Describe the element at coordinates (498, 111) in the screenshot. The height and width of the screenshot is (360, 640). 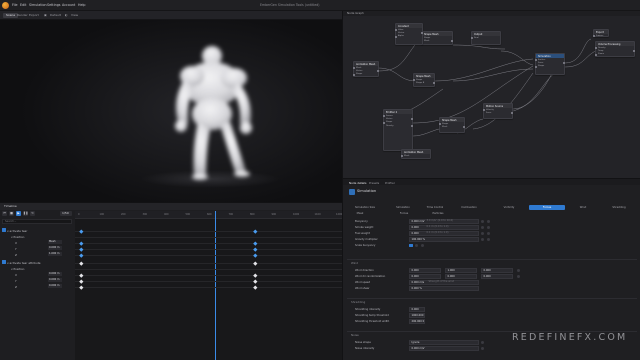
I see `graph-node: Motion Source Velocity Force` at that location.